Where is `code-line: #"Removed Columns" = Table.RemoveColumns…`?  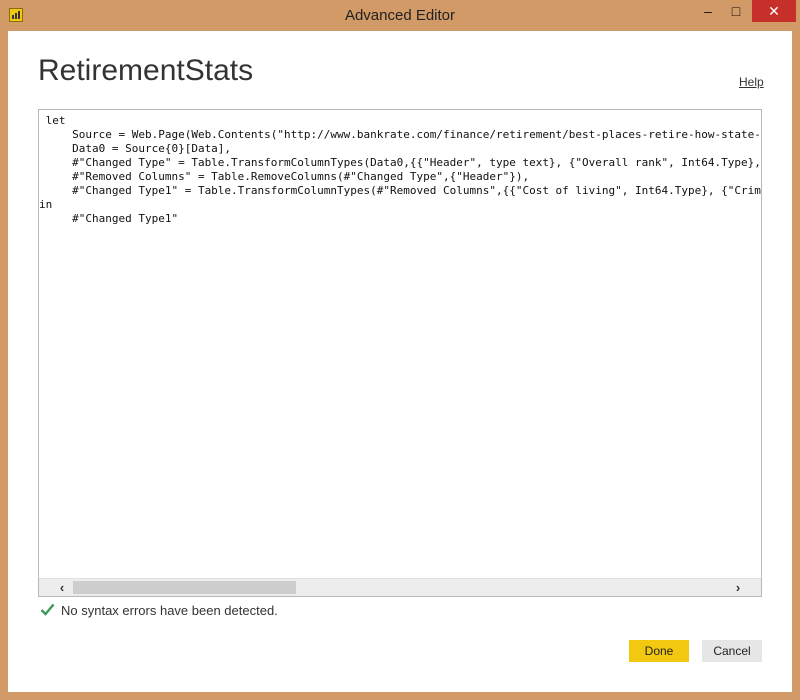
code-line: #"Removed Columns" = Table.RemoveColumns… is located at coordinates (400, 177).